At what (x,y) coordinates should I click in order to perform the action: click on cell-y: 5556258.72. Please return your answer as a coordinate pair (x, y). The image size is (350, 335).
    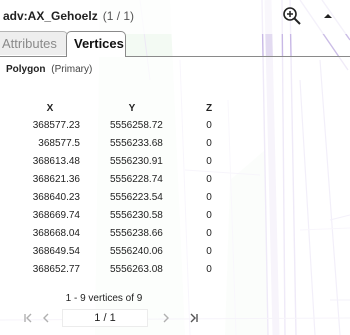
    Looking at the image, I should click on (136, 125).